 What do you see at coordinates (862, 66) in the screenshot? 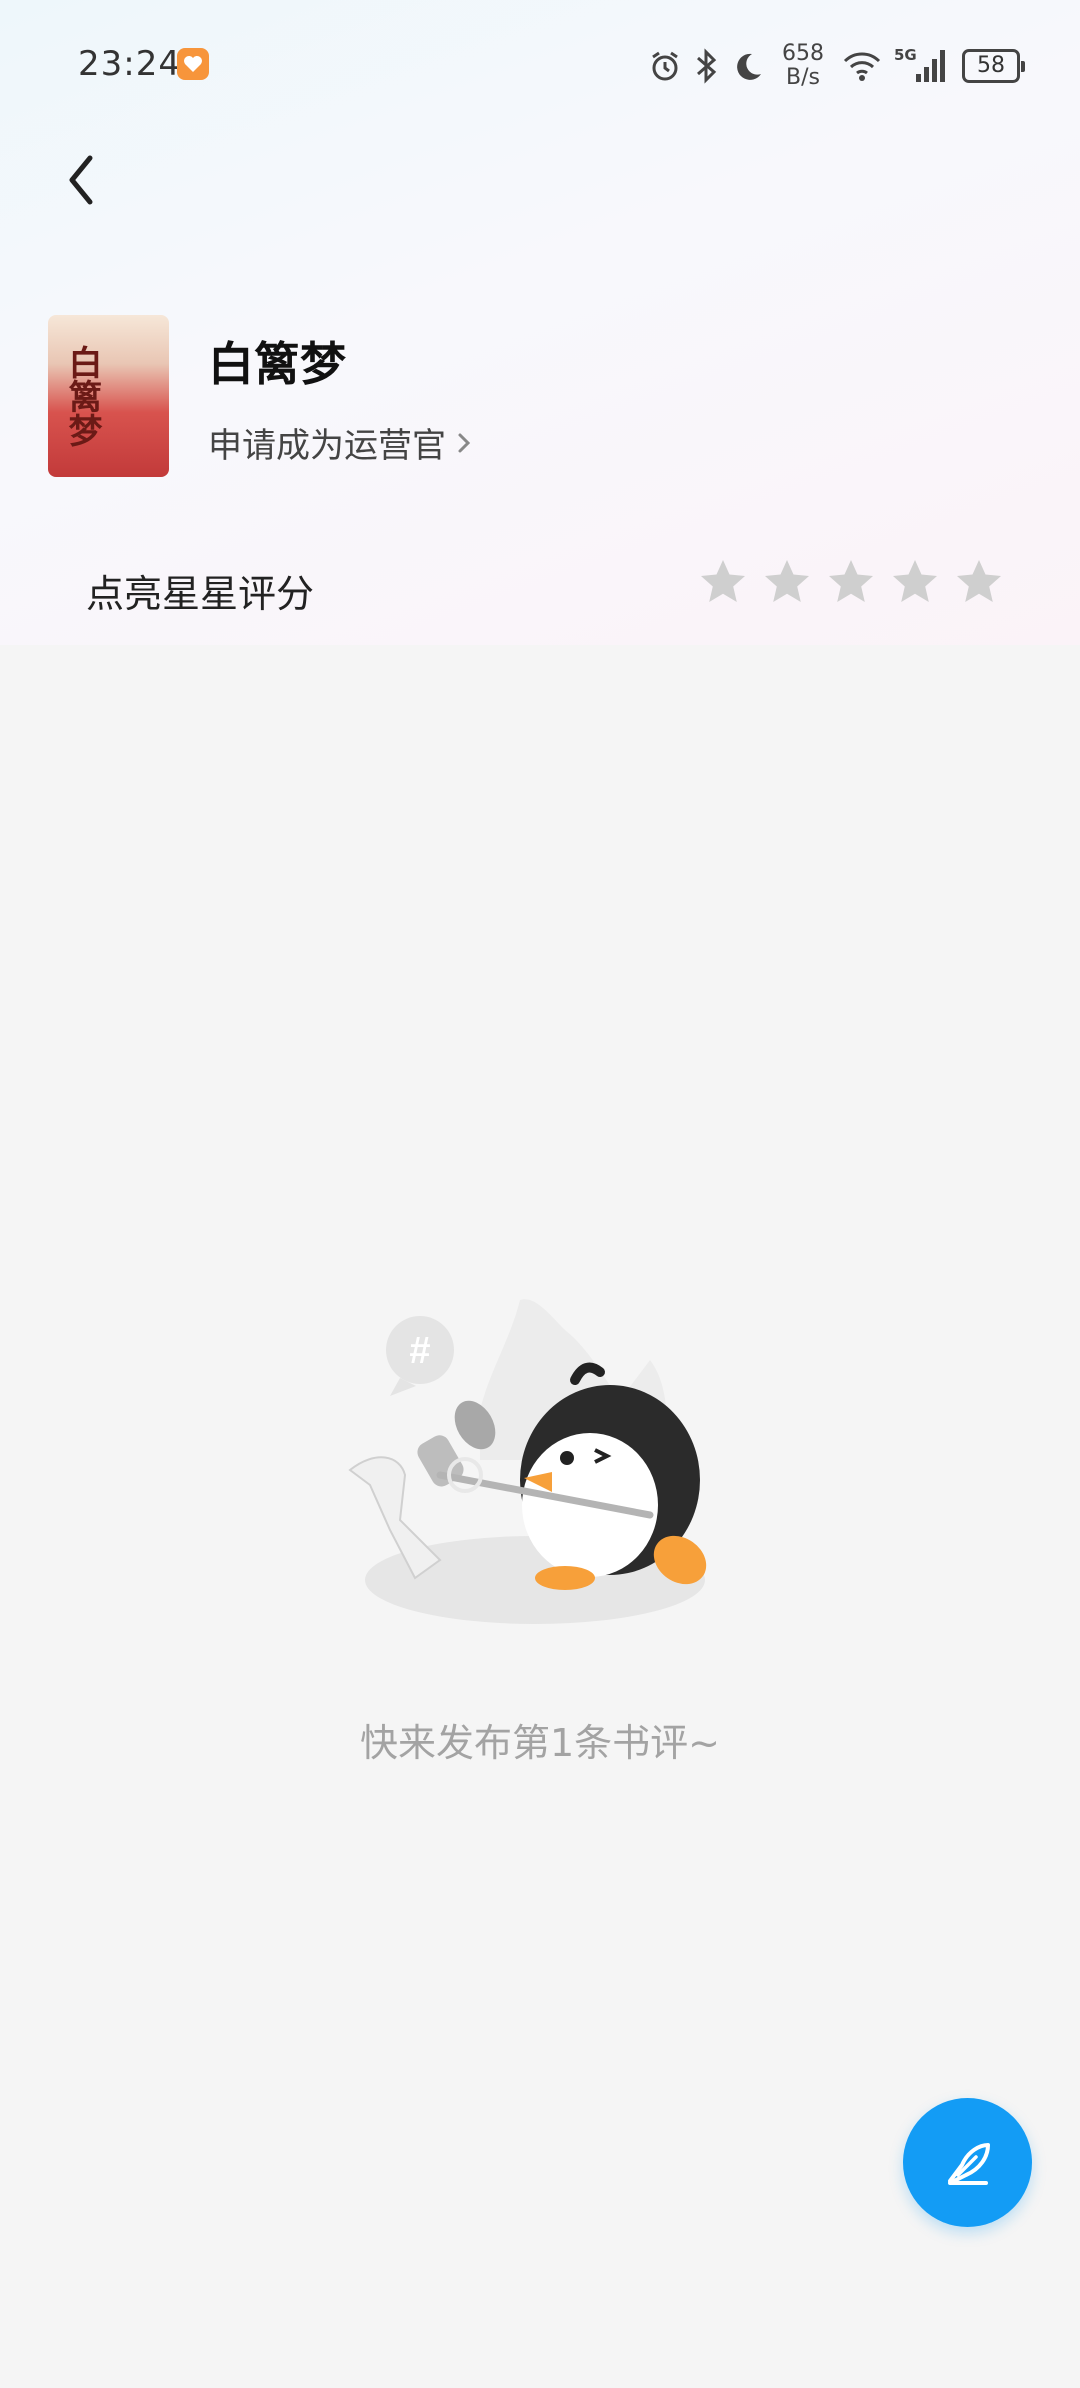
I see `wifi-icon` at bounding box center [862, 66].